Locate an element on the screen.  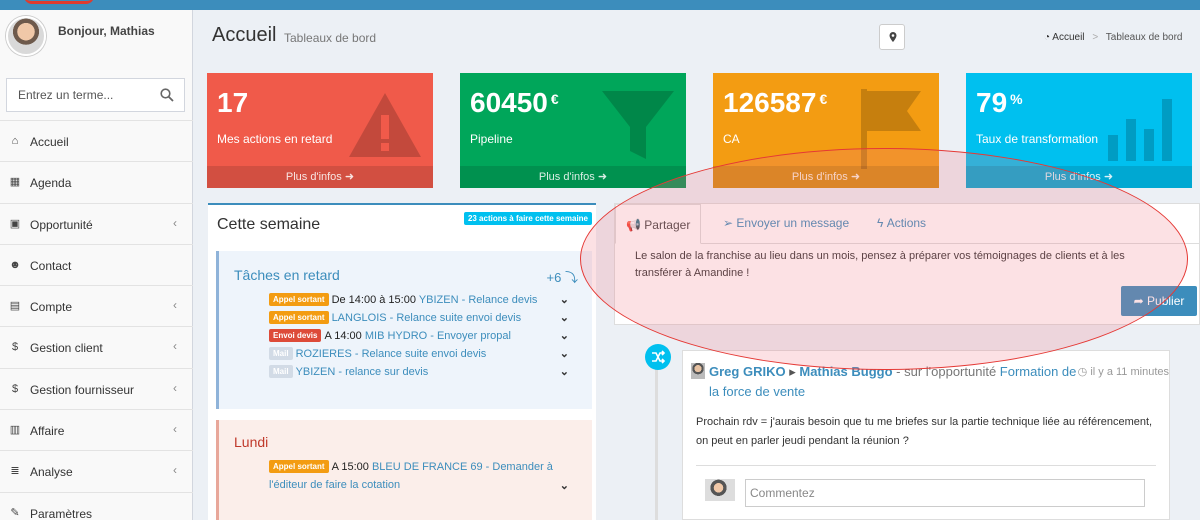
bar-chart-icon is located at coordinates (1140, 130).